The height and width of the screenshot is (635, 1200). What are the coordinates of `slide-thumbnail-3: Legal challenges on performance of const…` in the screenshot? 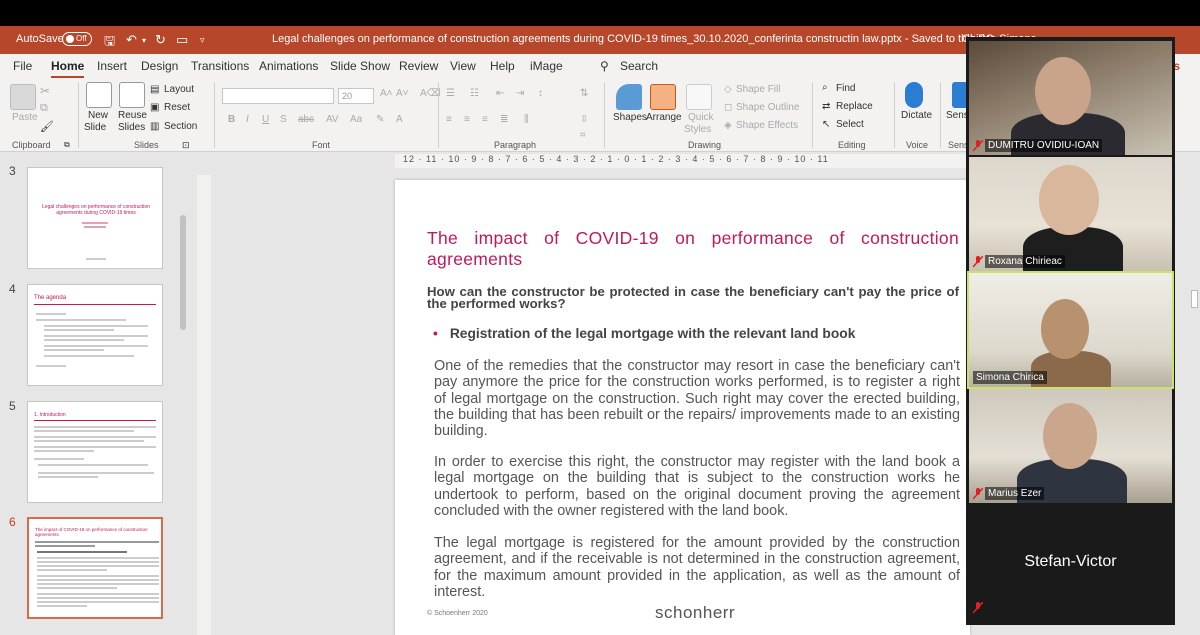 It's located at (95, 218).